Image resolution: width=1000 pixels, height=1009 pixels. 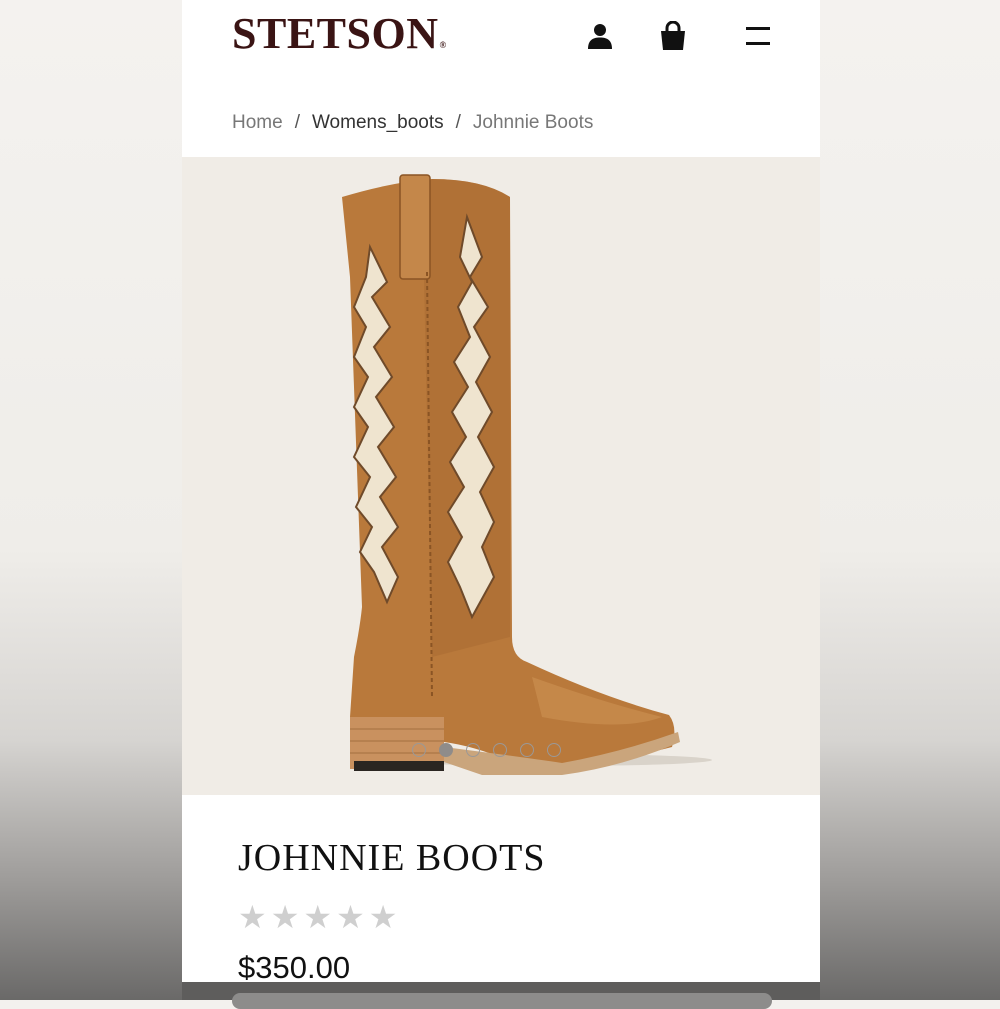 I want to click on menu-button, so click(x=758, y=36).